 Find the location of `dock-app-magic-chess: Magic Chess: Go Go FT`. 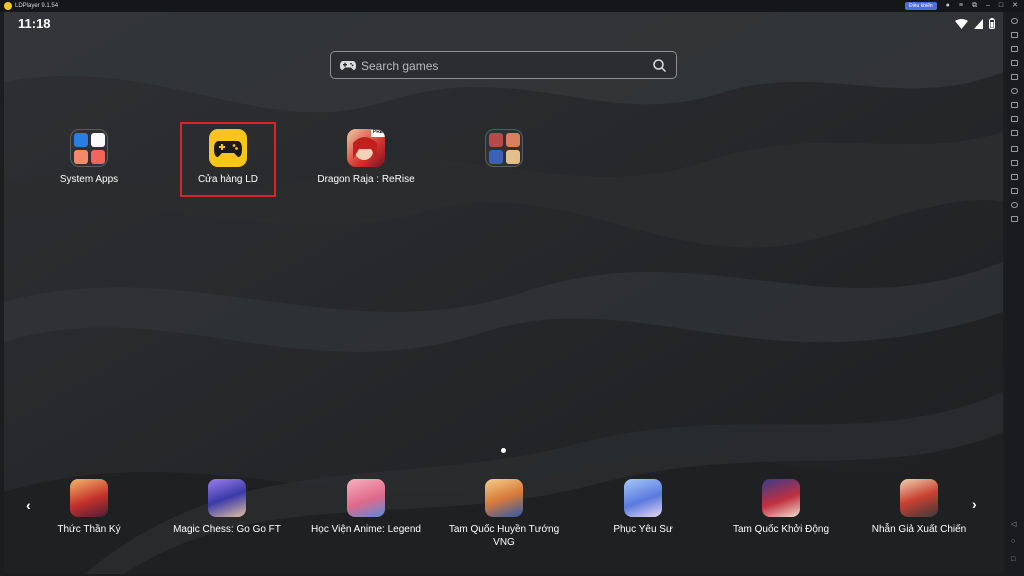

dock-app-magic-chess: Magic Chess: Go Go FT is located at coordinates (227, 507).